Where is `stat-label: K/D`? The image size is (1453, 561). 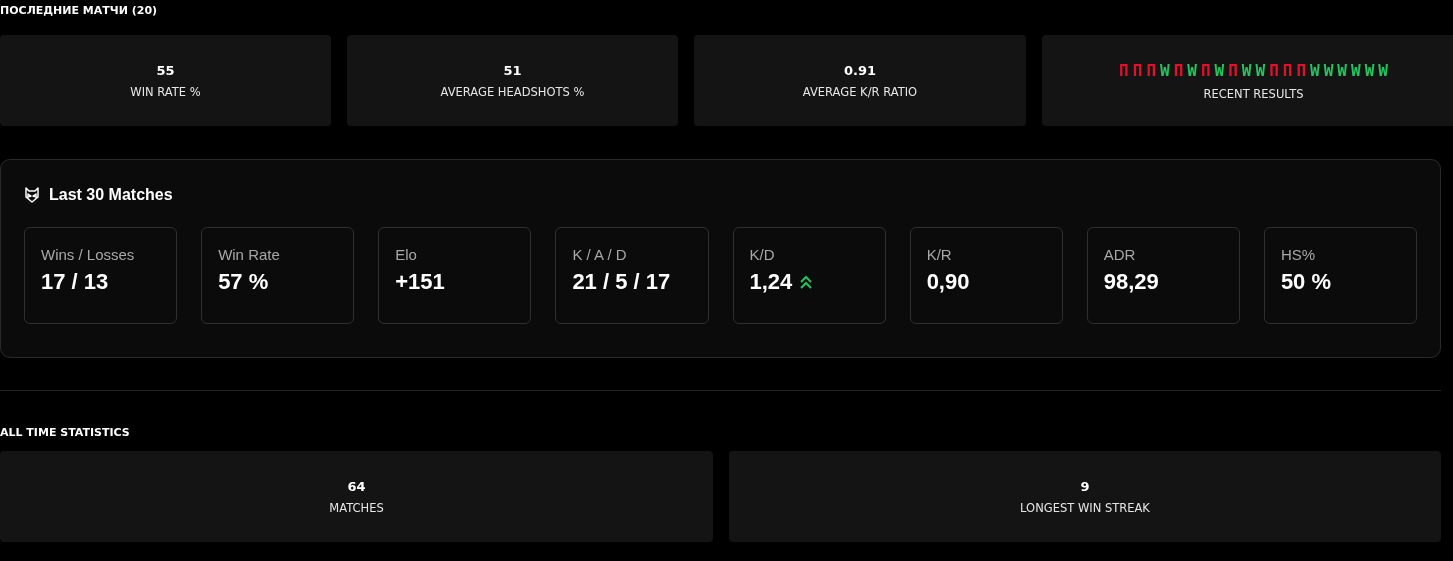
stat-label: K/D is located at coordinates (762, 254).